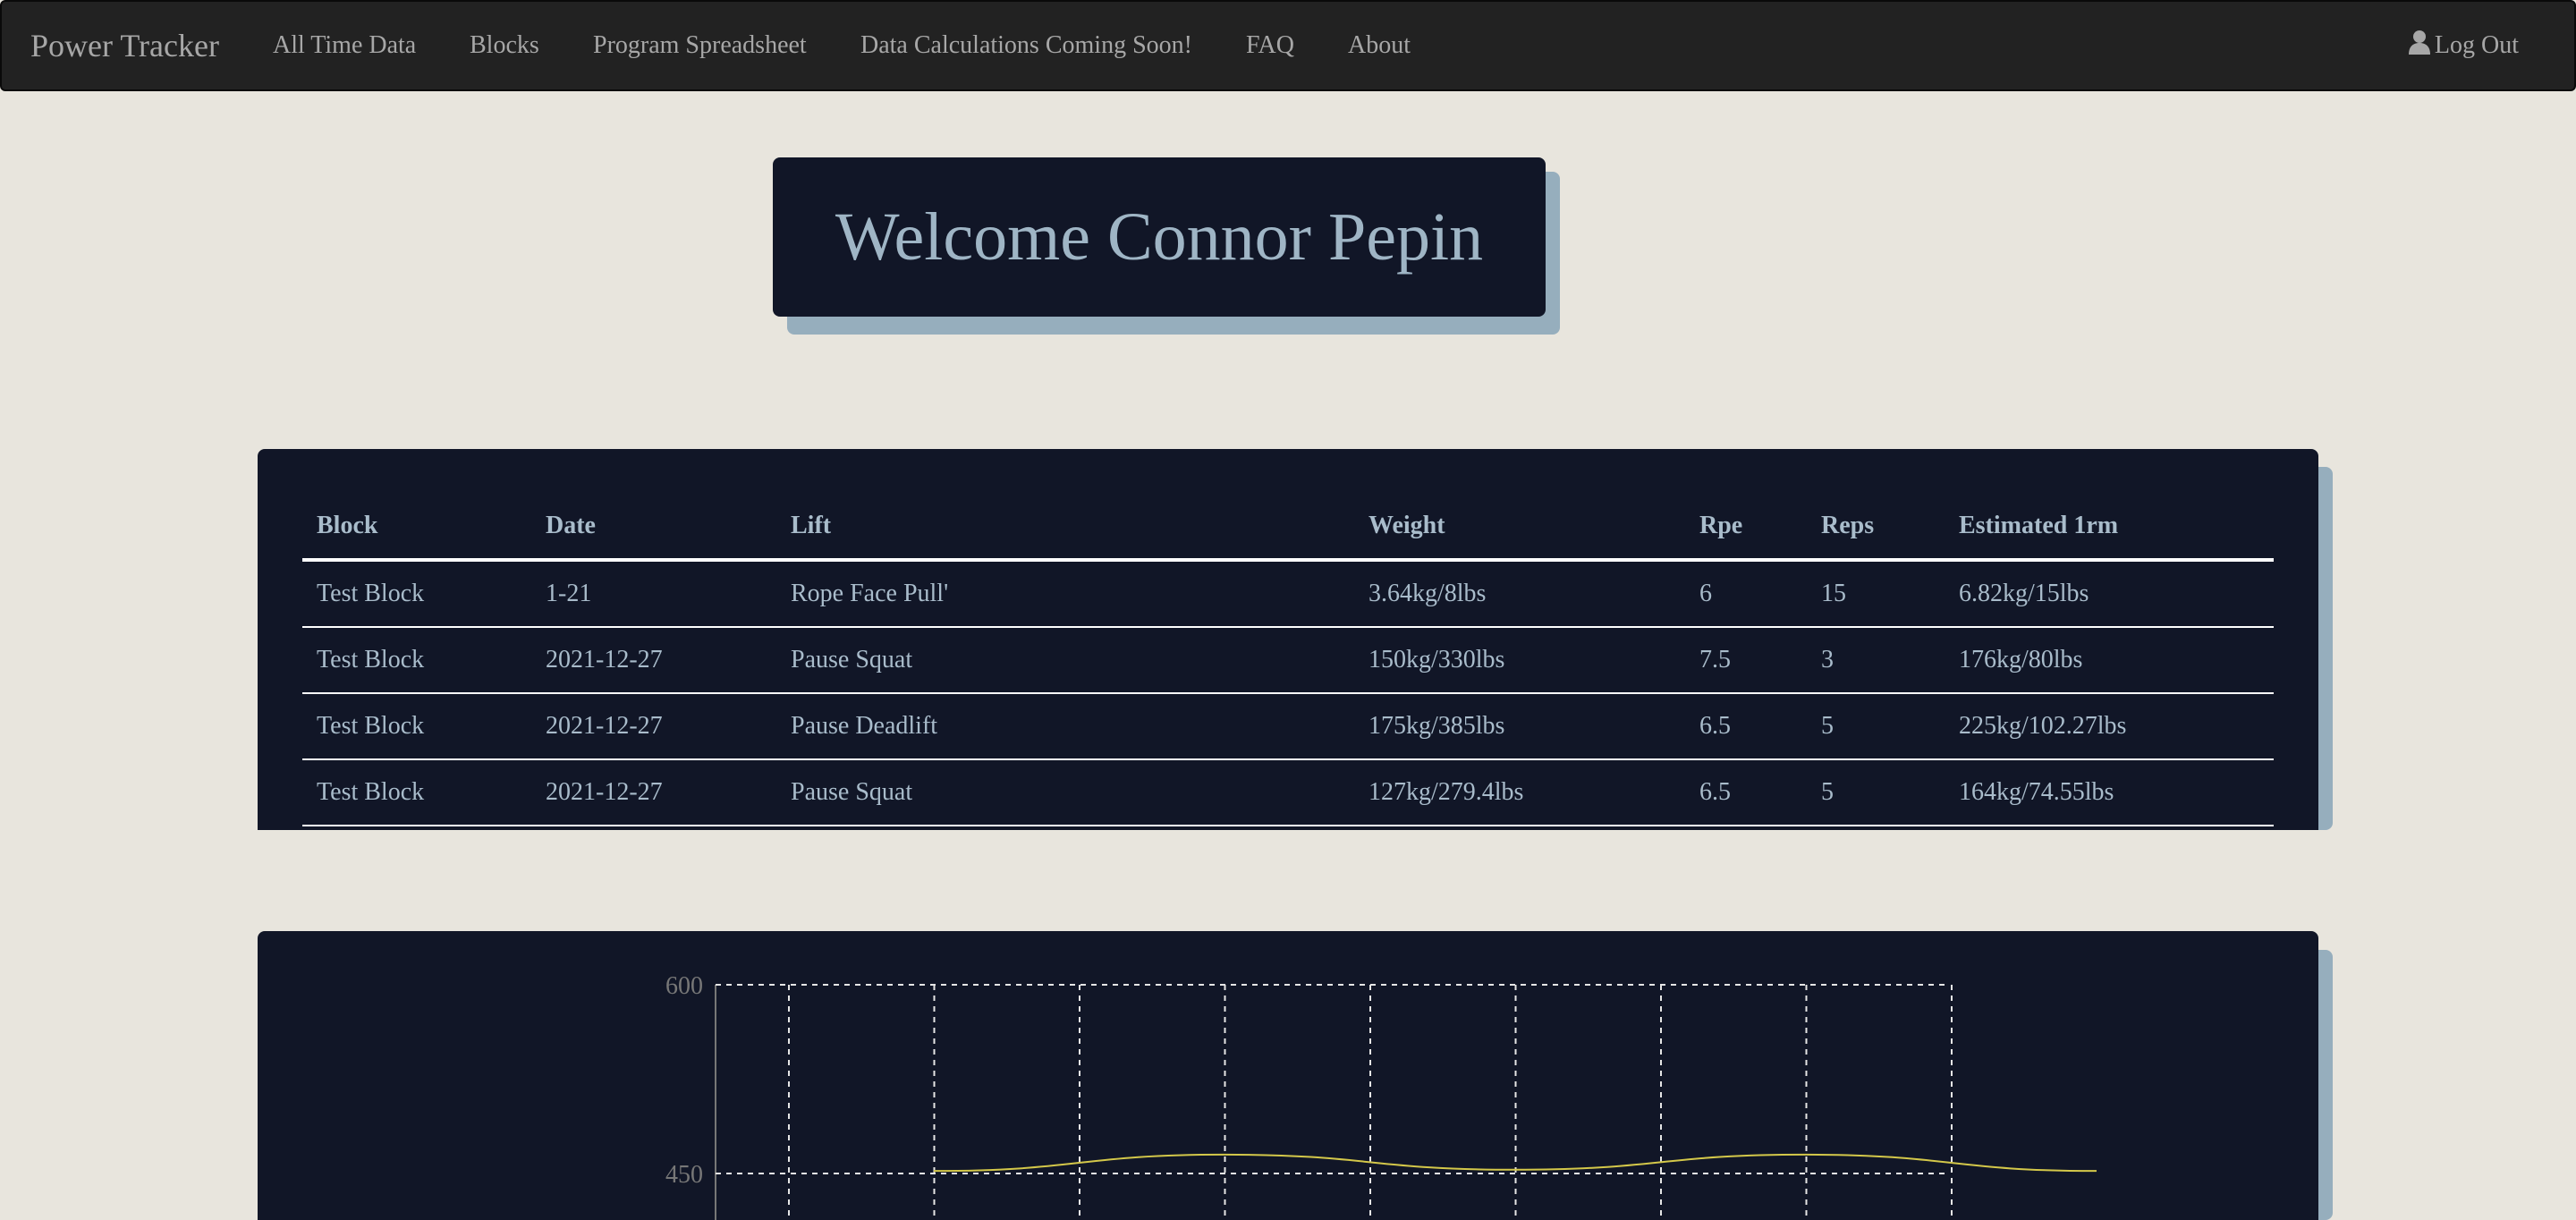 The image size is (2576, 1220). Describe the element at coordinates (1519, 661) in the screenshot. I see `cell-weight: 150kg/330lbs` at that location.